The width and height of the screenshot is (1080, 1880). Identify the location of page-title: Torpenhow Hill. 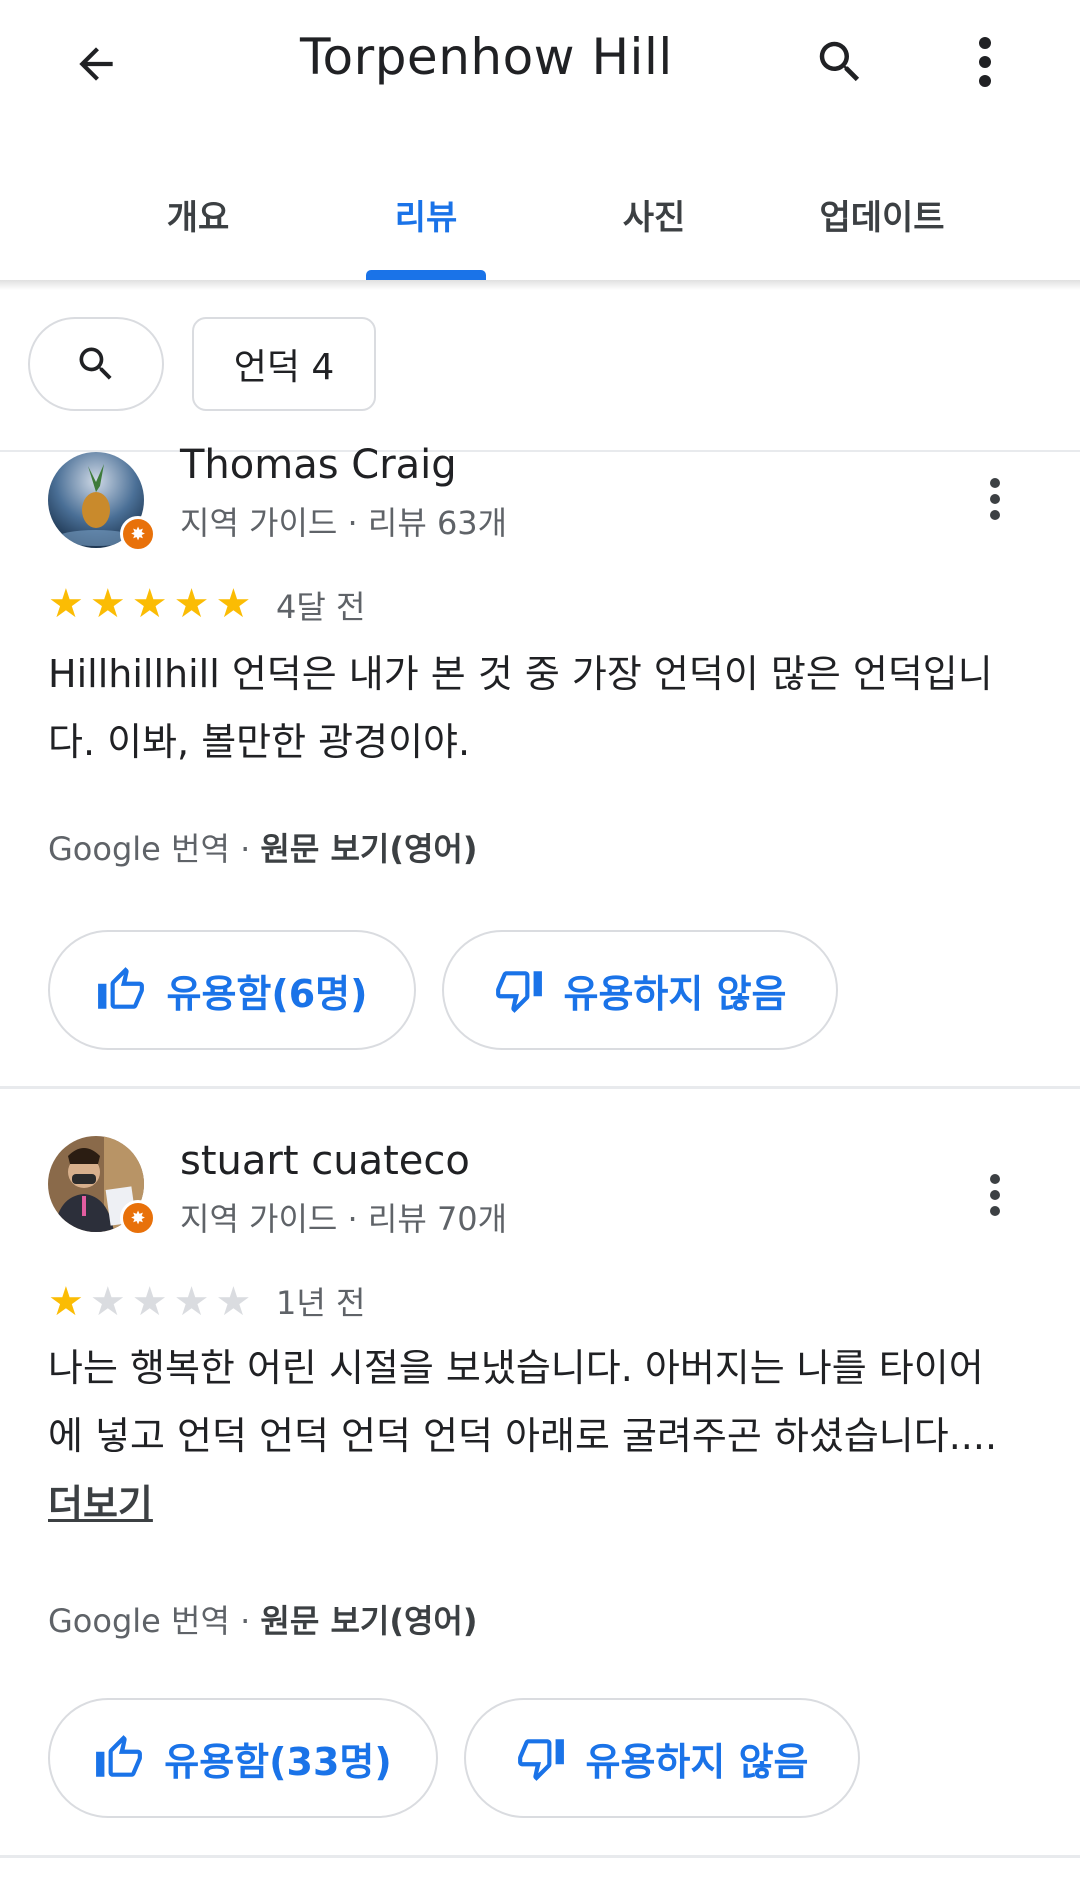
(486, 57).